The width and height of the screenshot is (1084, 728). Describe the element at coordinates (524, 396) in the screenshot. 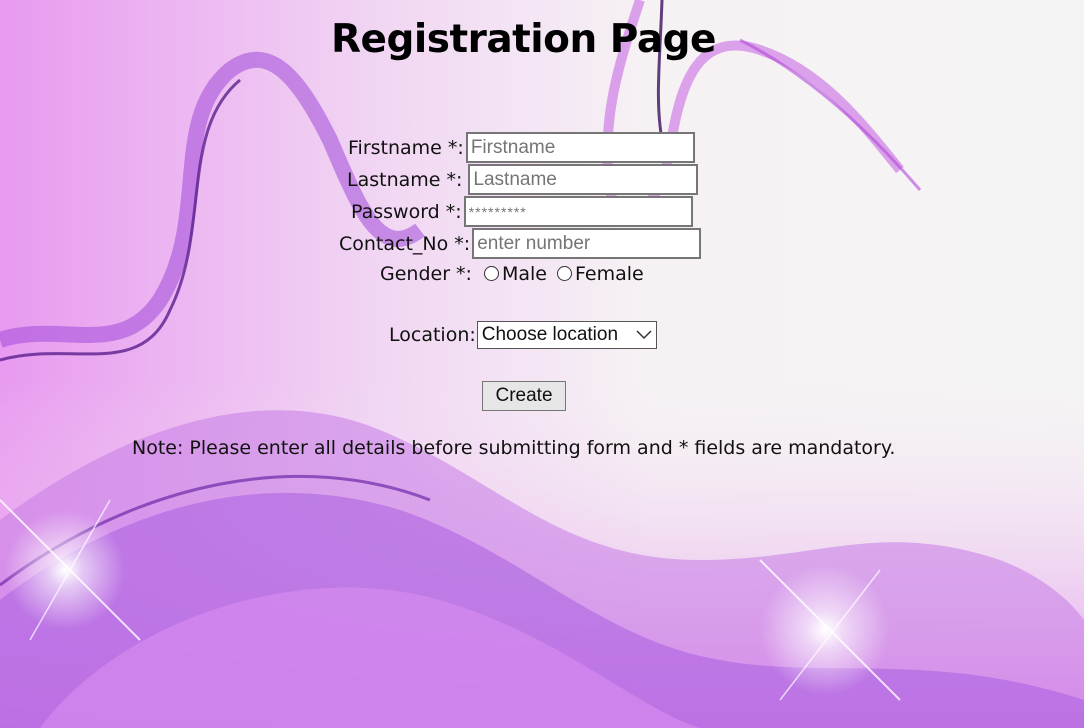

I see `create-button: Create` at that location.